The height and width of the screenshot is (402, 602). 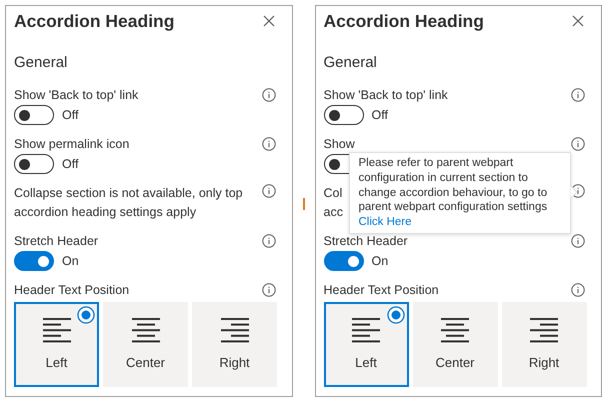 What do you see at coordinates (339, 144) in the screenshot?
I see `setting-label: Show` at bounding box center [339, 144].